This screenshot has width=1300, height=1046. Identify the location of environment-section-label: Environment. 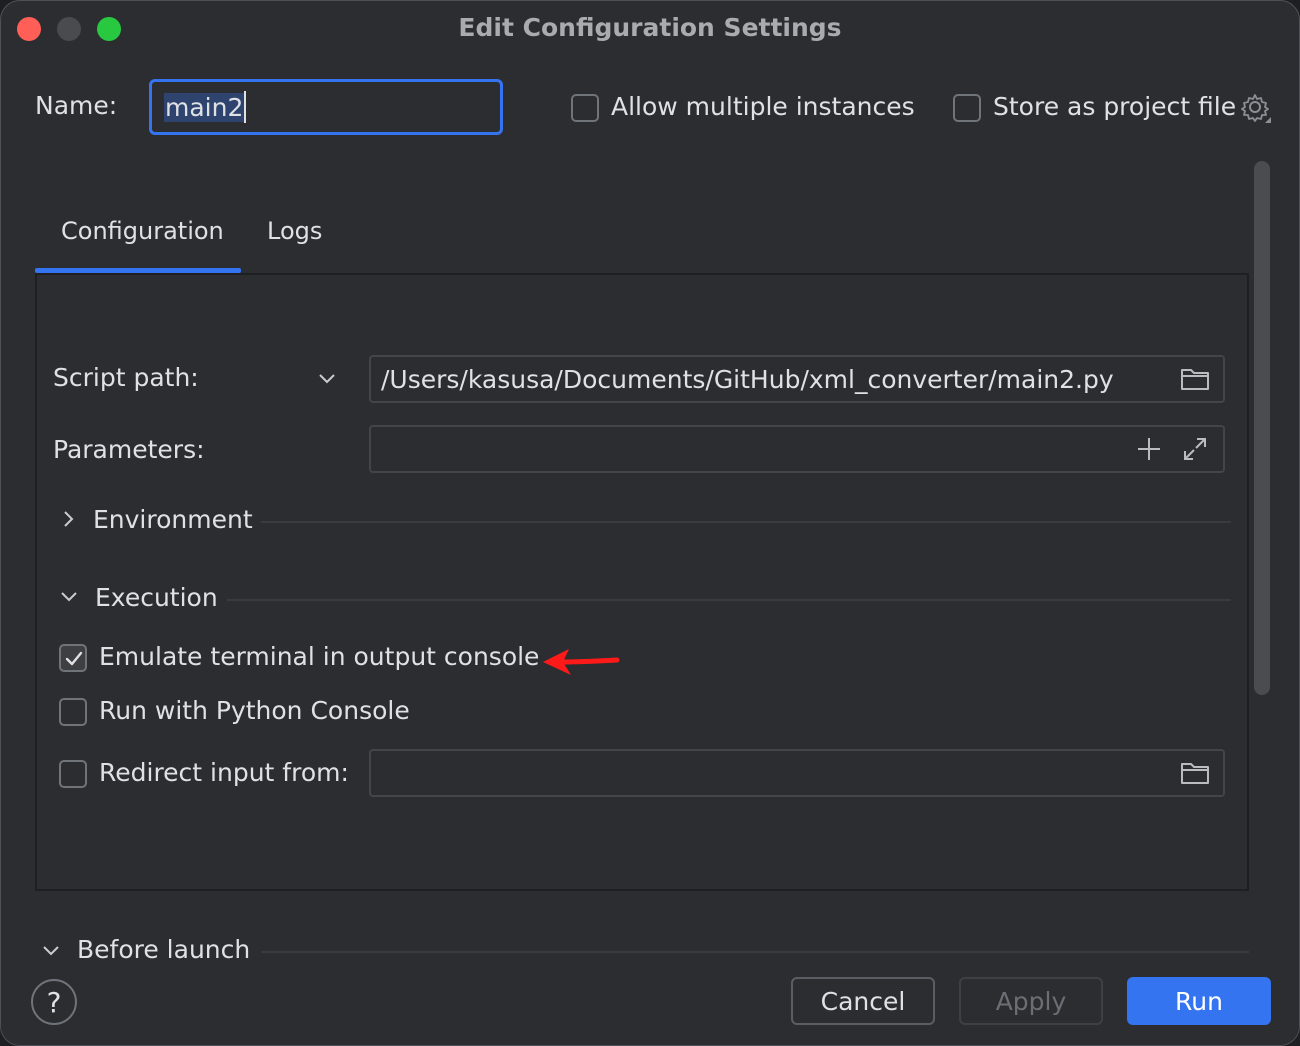
(173, 519).